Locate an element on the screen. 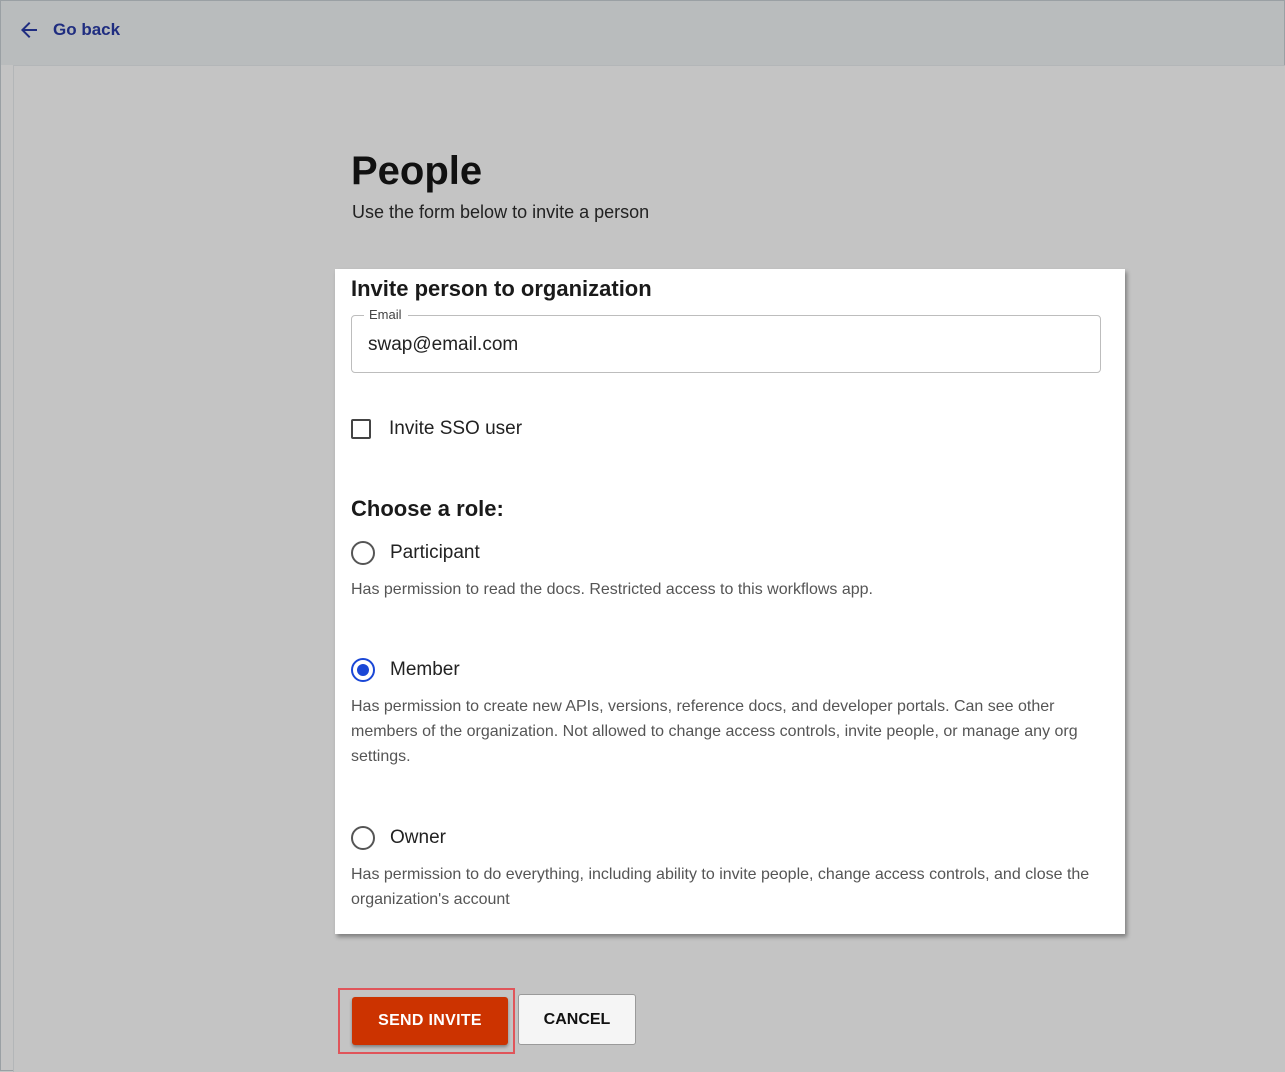 This screenshot has height=1072, width=1285. role-heading: Choose a role: is located at coordinates (427, 508).